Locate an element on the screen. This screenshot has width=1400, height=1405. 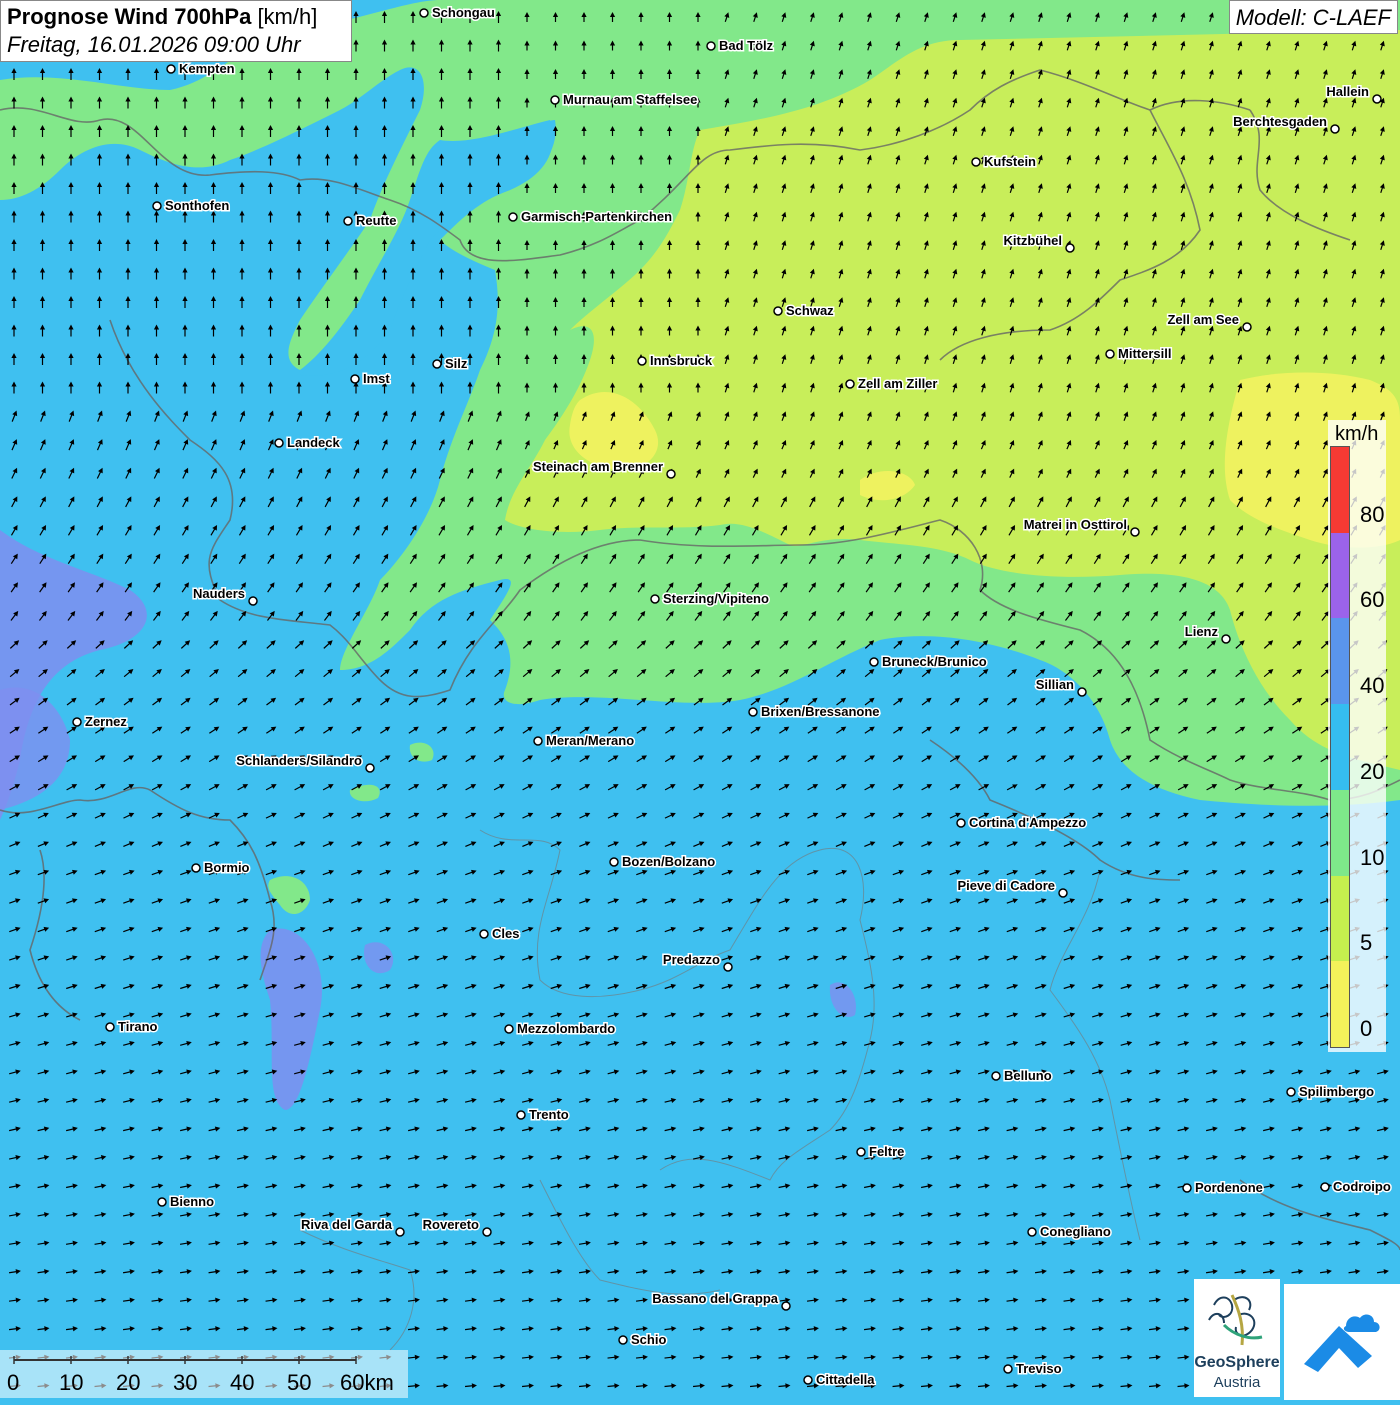
city-label: Nauders is located at coordinates (219, 593).